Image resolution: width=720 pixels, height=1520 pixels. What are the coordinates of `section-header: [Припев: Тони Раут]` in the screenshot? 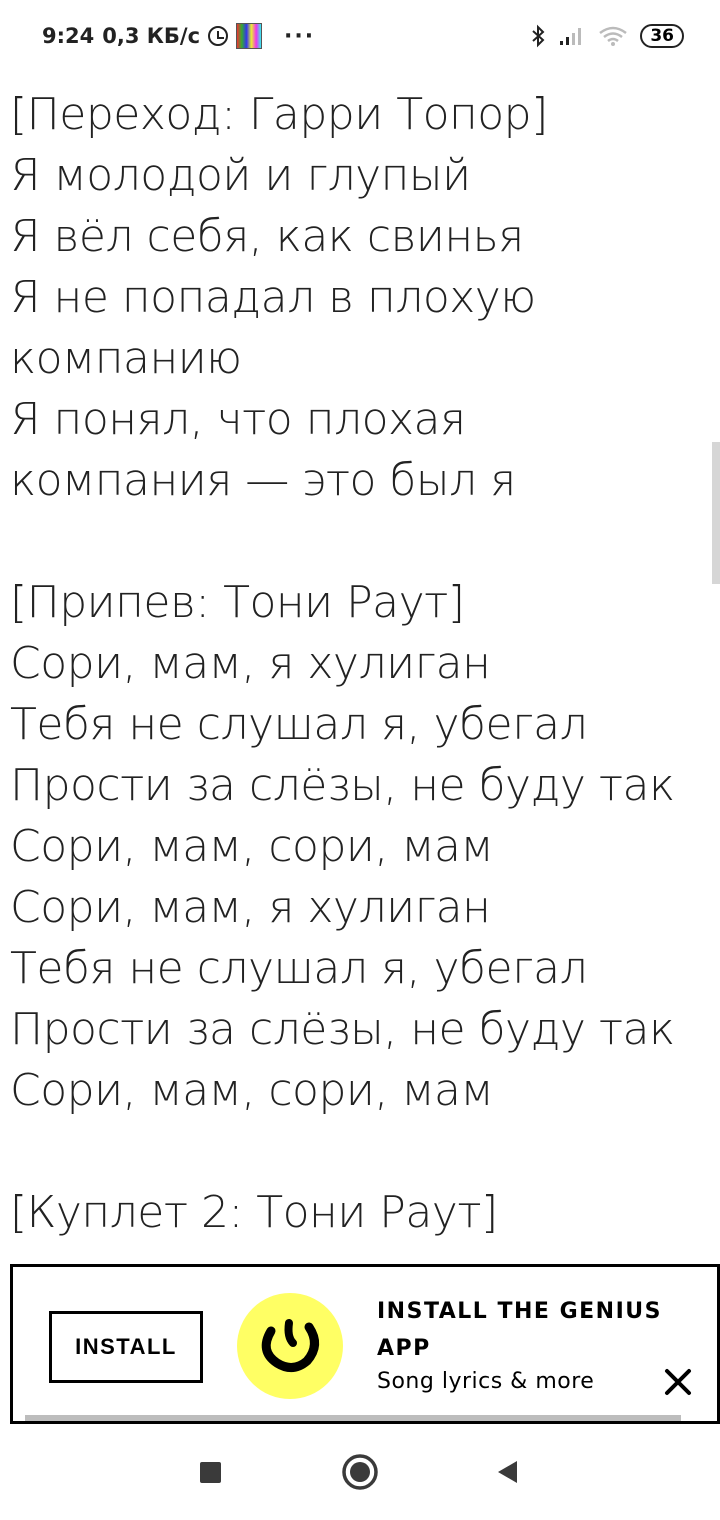 It's located at (237, 602).